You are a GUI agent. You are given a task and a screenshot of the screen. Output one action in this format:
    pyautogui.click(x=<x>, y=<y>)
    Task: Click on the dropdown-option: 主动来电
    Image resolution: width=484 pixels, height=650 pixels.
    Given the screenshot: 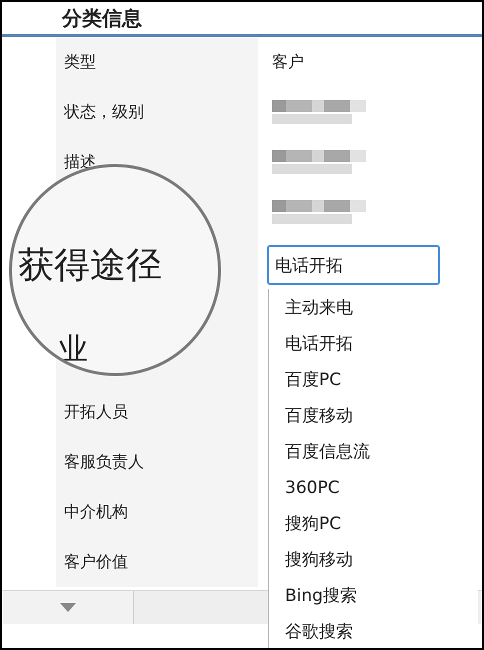 What is the action you would take?
    pyautogui.click(x=373, y=309)
    